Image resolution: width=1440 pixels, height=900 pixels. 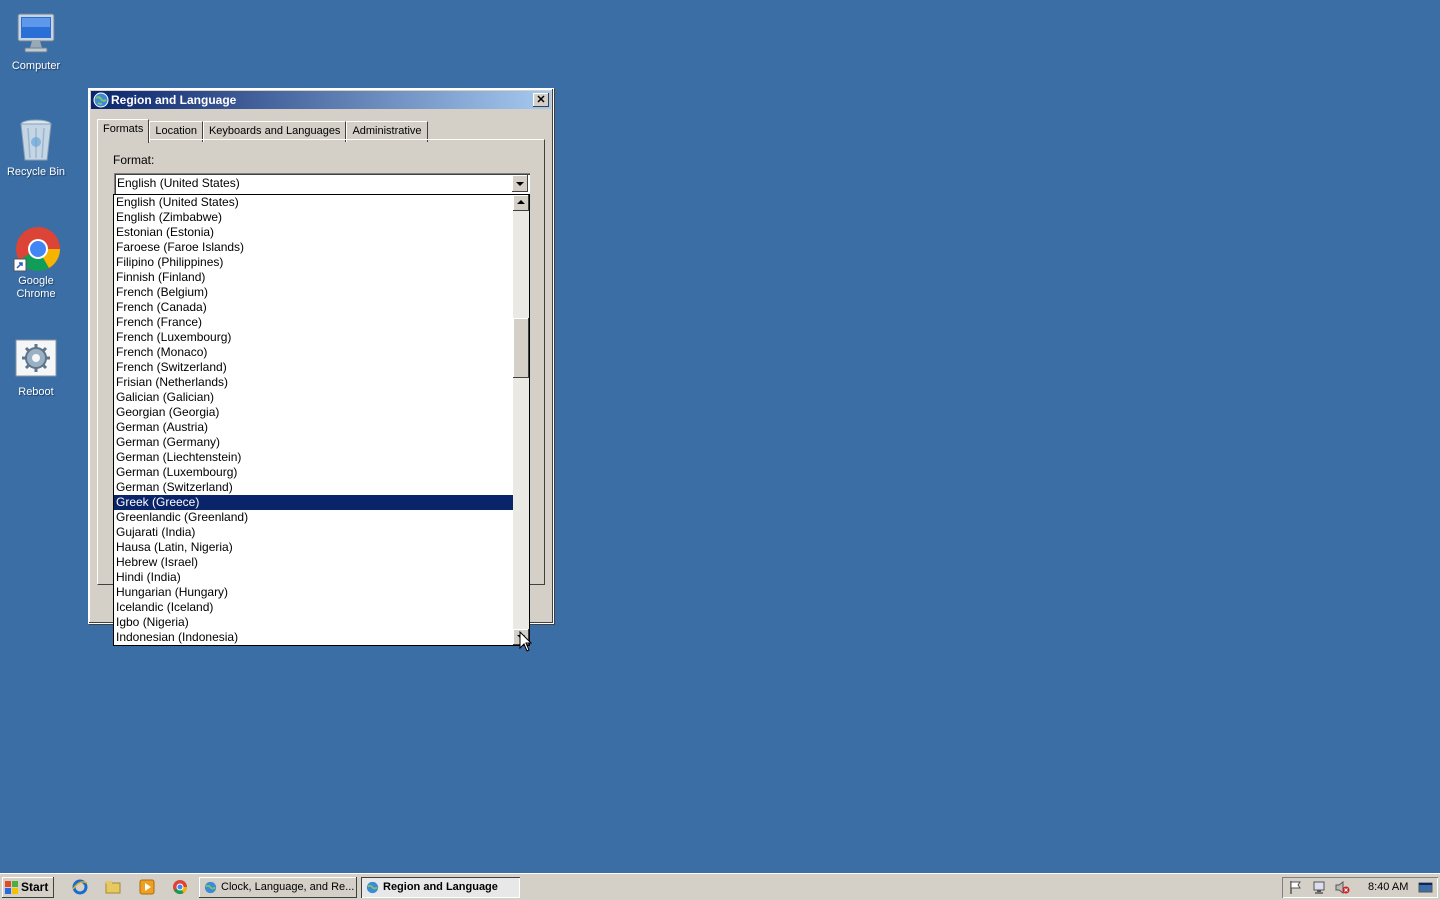 What do you see at coordinates (313, 322) in the screenshot?
I see `dropdown-option: French (France)` at bounding box center [313, 322].